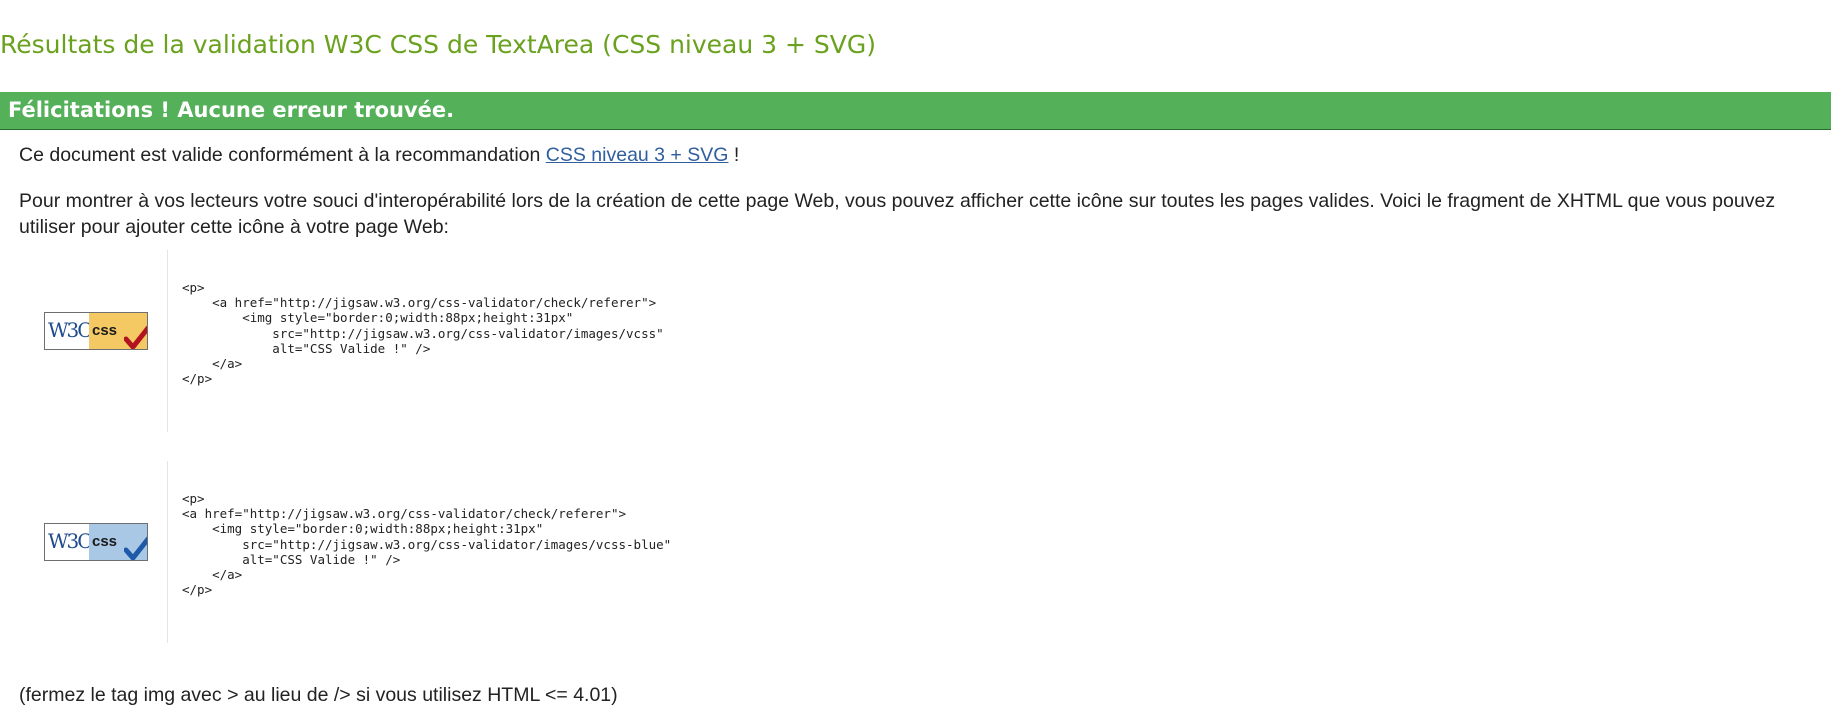 The height and width of the screenshot is (725, 1831). What do you see at coordinates (637, 155) in the screenshot?
I see `css-level-3-svg-link: CSS niveau 3 + SVG` at bounding box center [637, 155].